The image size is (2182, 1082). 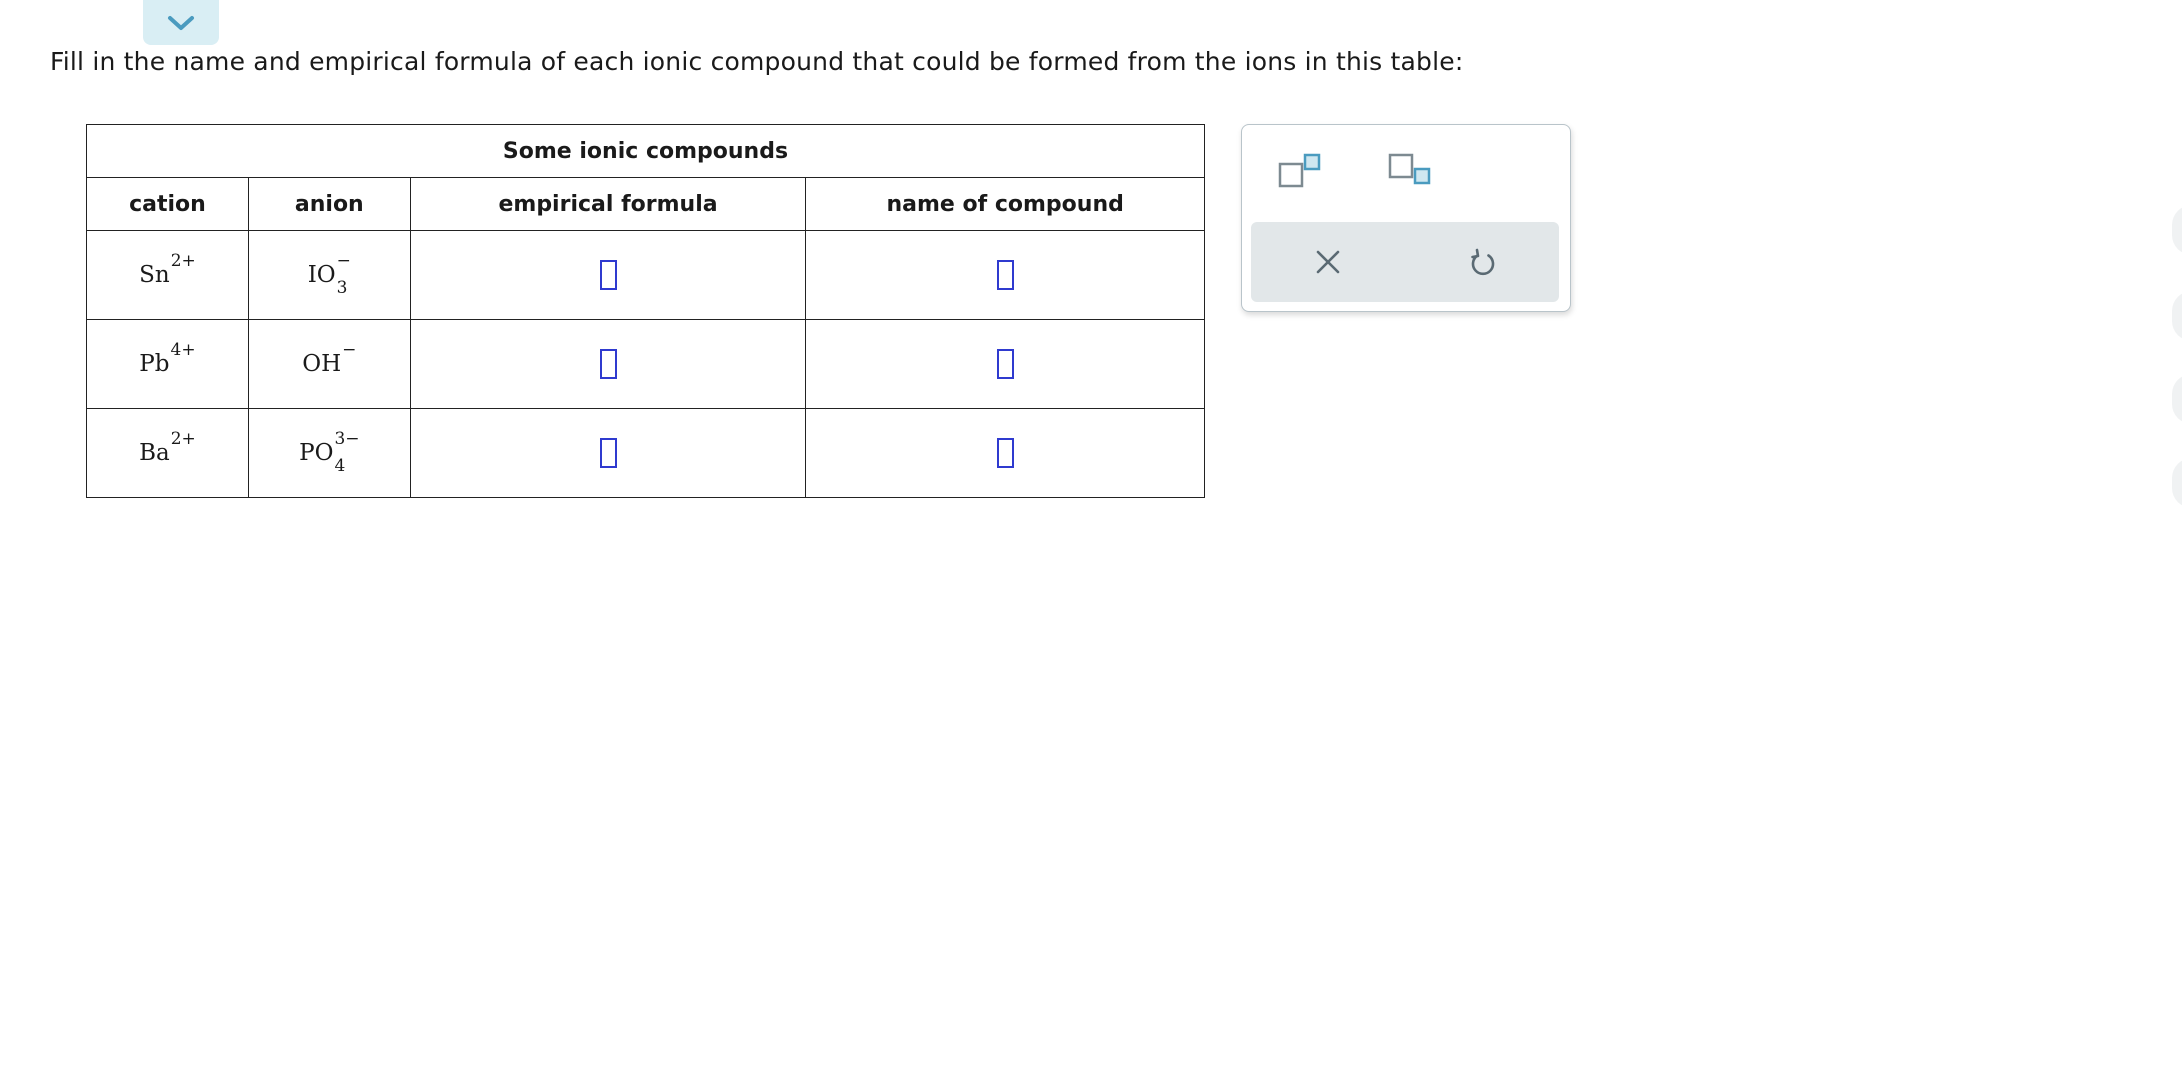 I want to click on superscript-template-icon, so click(x=1299, y=170).